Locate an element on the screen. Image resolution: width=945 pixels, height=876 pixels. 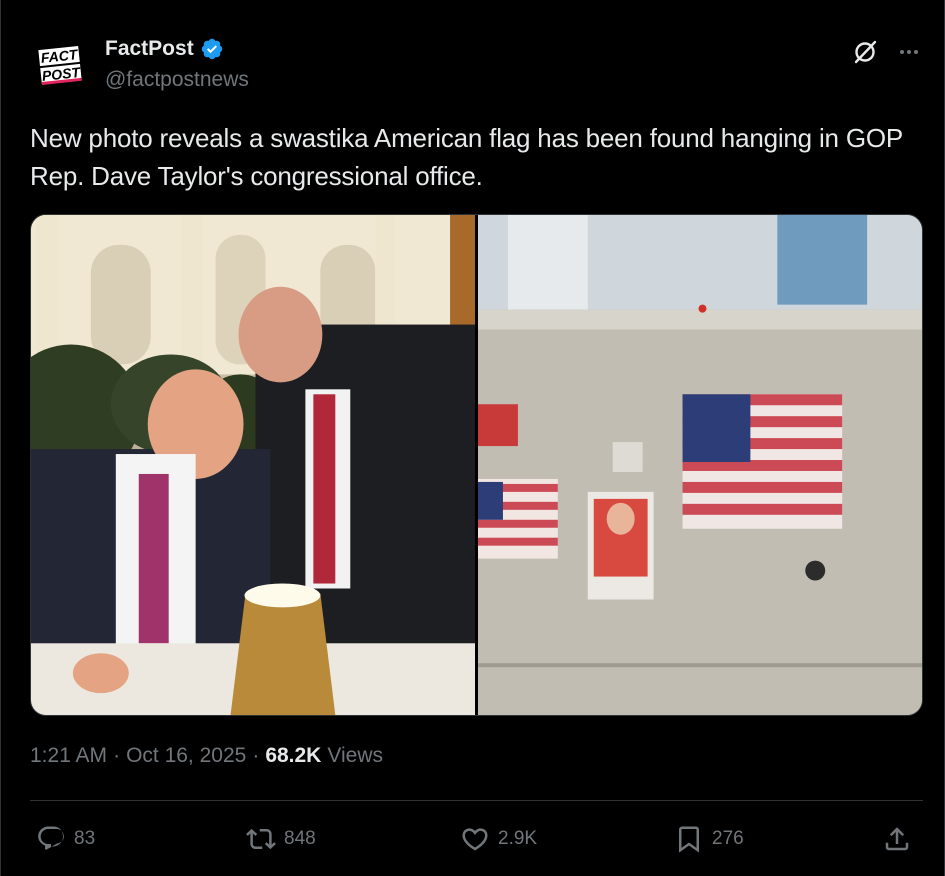
display-name: FactPost is located at coordinates (149, 49).